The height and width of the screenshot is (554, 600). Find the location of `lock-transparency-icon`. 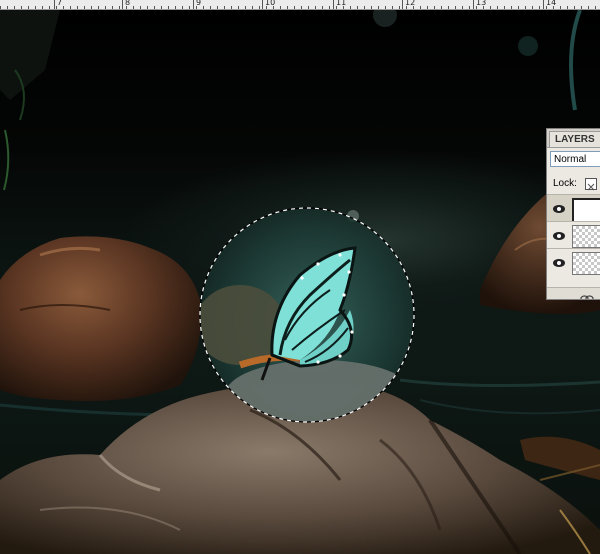

lock-transparency-icon is located at coordinates (591, 184).